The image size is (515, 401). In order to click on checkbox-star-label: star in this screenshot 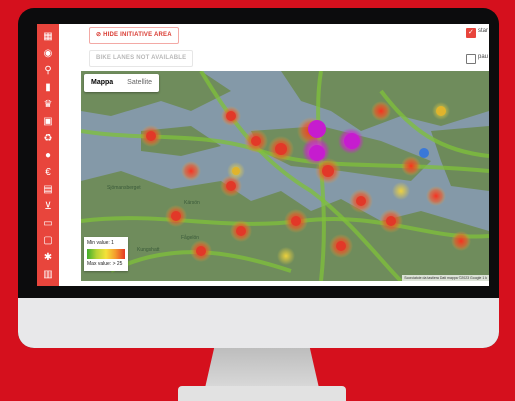, I will do `click(483, 31)`.